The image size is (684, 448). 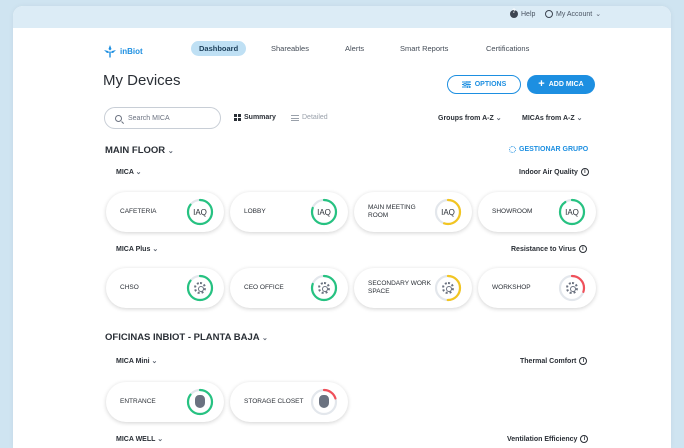 What do you see at coordinates (541, 84) in the screenshot?
I see `plus-icon: +` at bounding box center [541, 84].